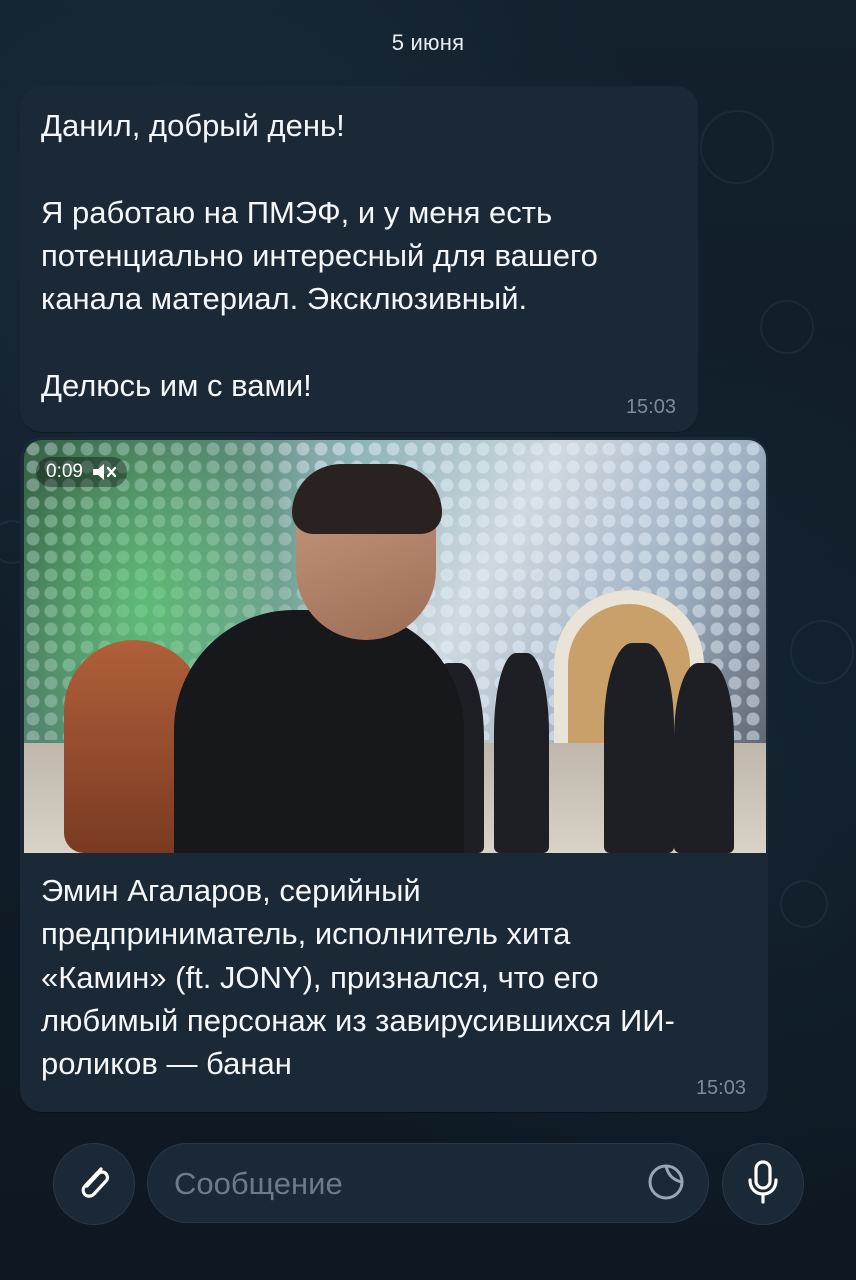  Describe the element at coordinates (64, 471) in the screenshot. I see `video-duration: 0:09` at that location.